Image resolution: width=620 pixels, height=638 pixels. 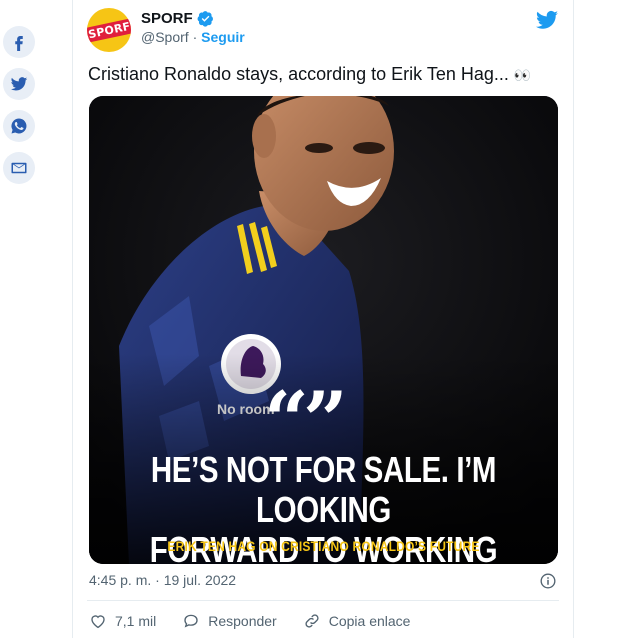 I want to click on eyes-emoji: 👀, so click(x=522, y=76).